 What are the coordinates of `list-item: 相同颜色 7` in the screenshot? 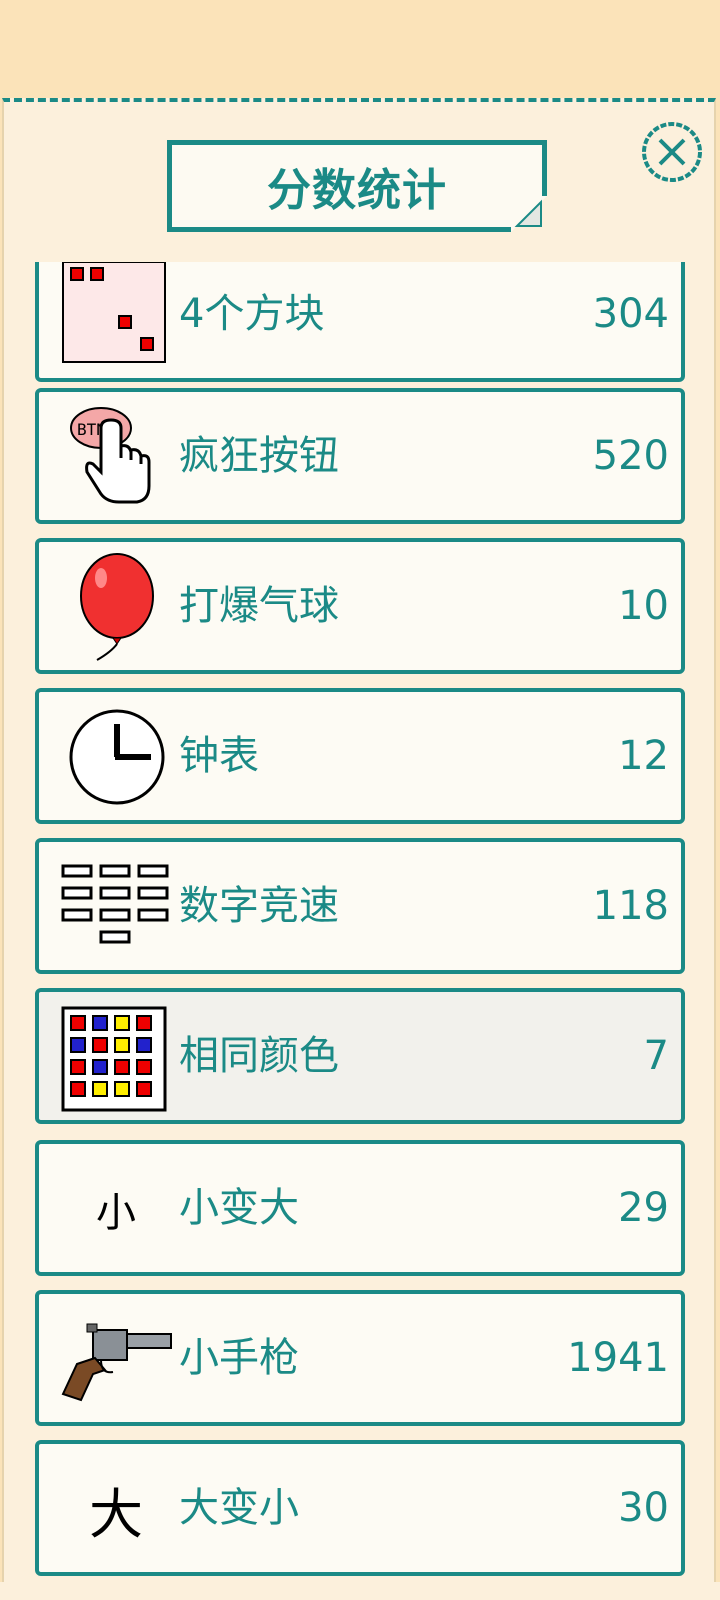 It's located at (360, 1056).